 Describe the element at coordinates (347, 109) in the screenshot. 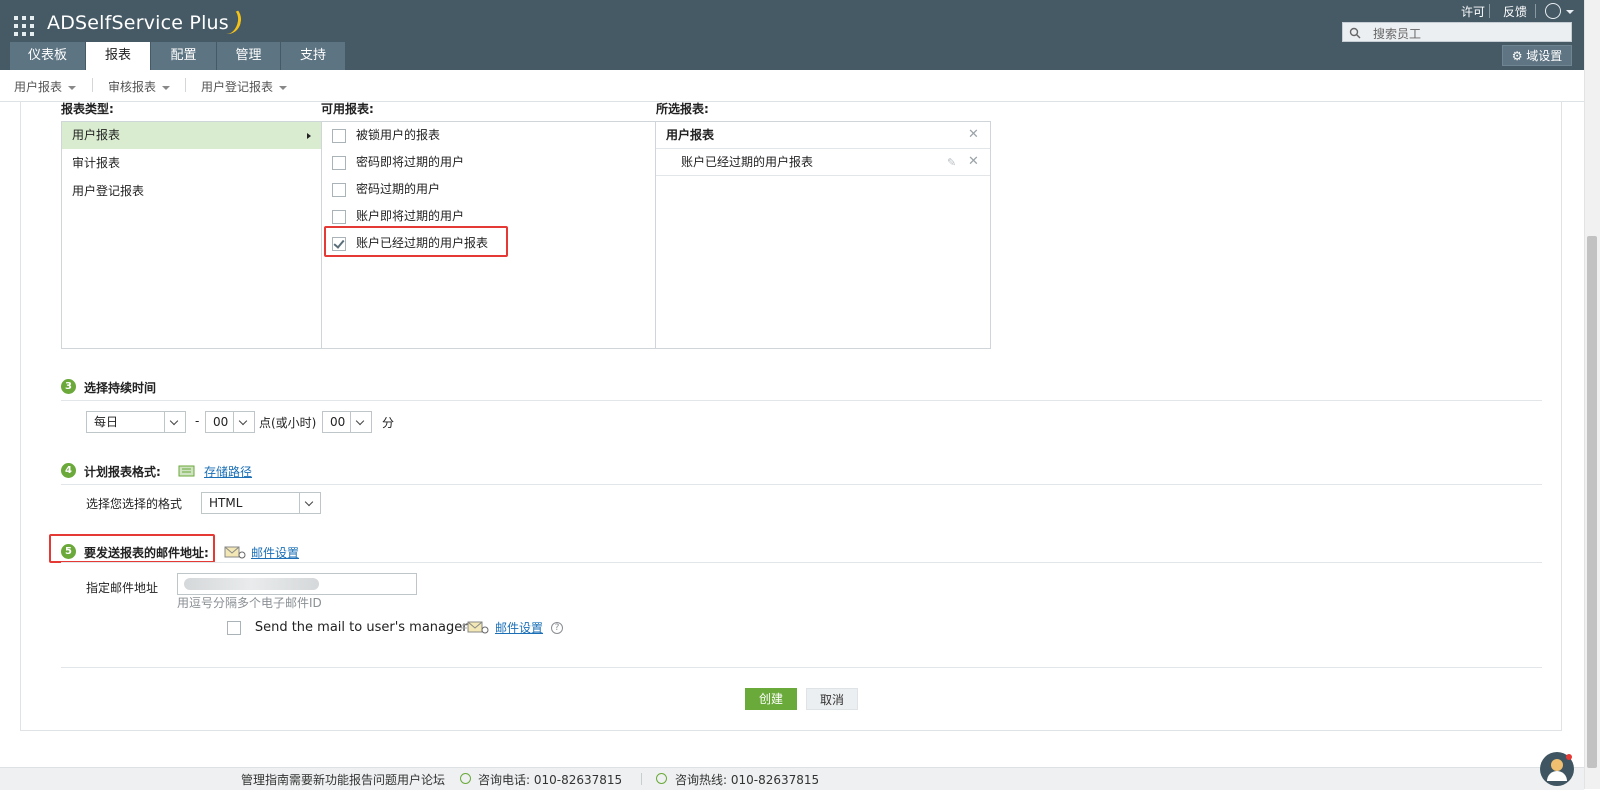

I see `available-reports-label: 可用报表:` at that location.